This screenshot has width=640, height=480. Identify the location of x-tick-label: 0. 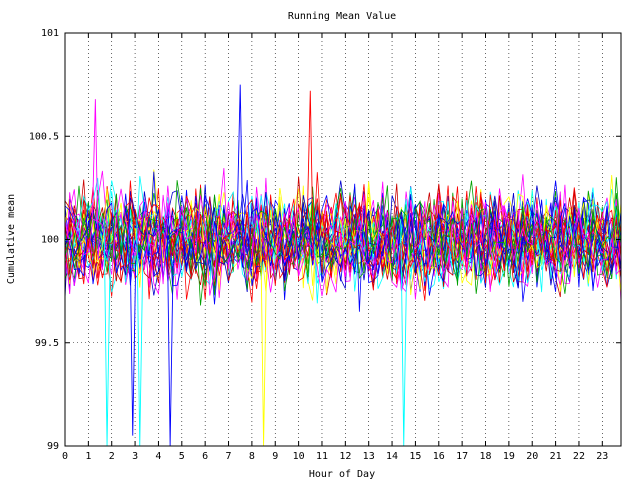
(65, 456).